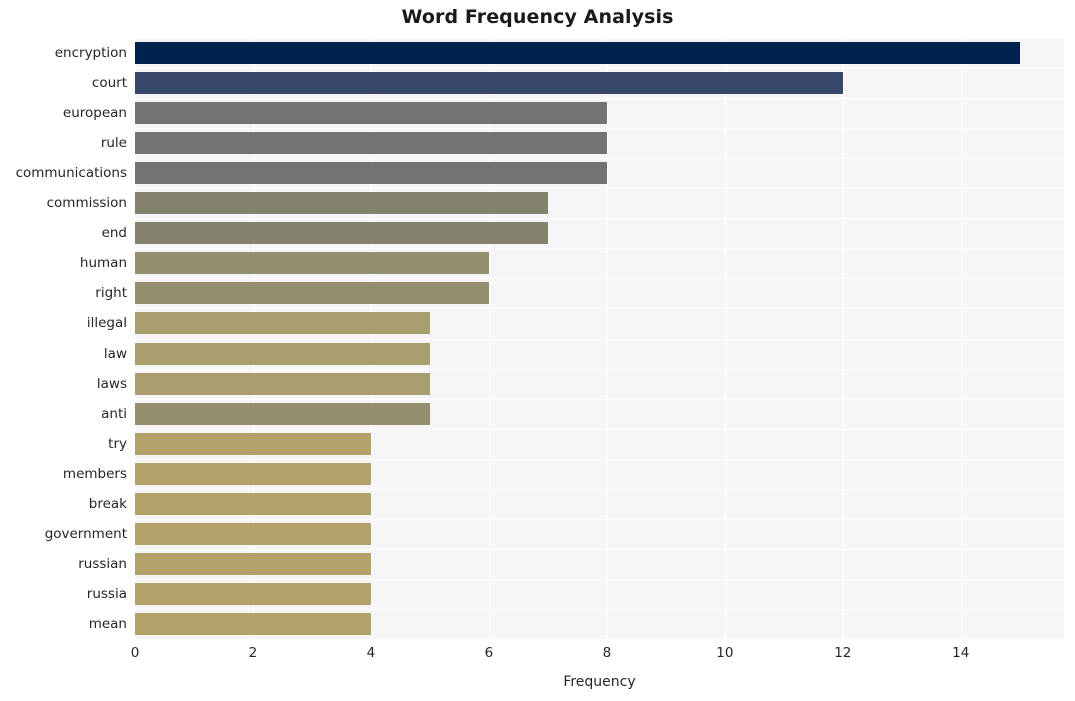  What do you see at coordinates (253, 653) in the screenshot?
I see `x-tick-label: 2` at bounding box center [253, 653].